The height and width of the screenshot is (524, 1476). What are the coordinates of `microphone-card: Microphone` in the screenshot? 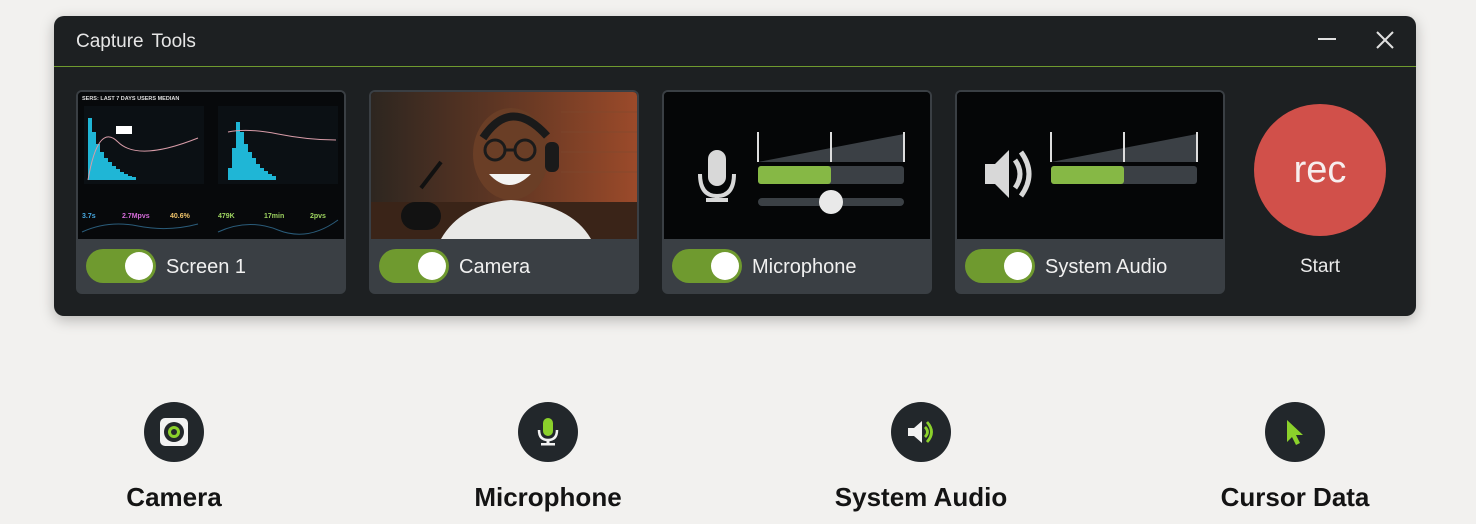 It's located at (797, 192).